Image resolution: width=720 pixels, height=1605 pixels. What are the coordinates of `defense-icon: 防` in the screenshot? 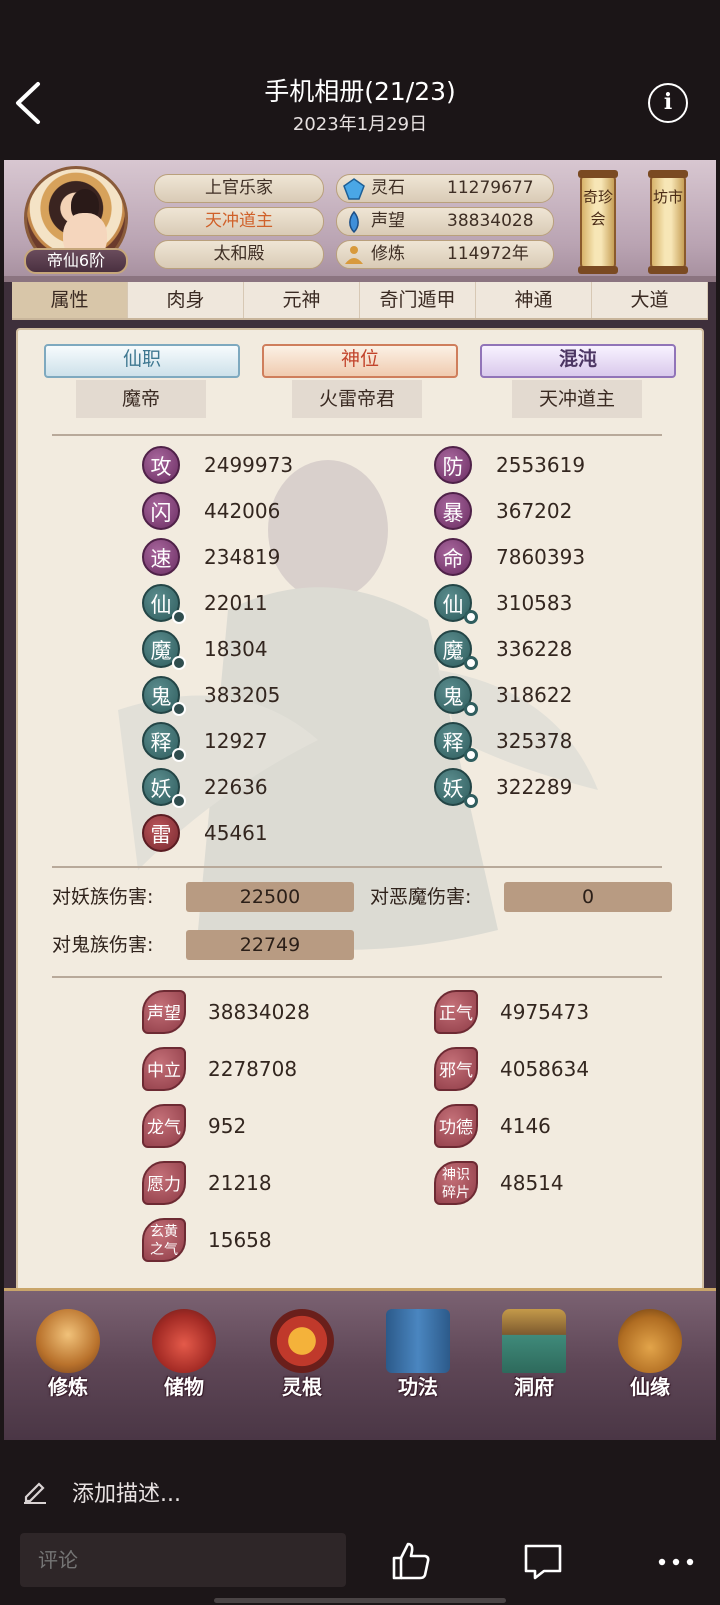 It's located at (453, 465).